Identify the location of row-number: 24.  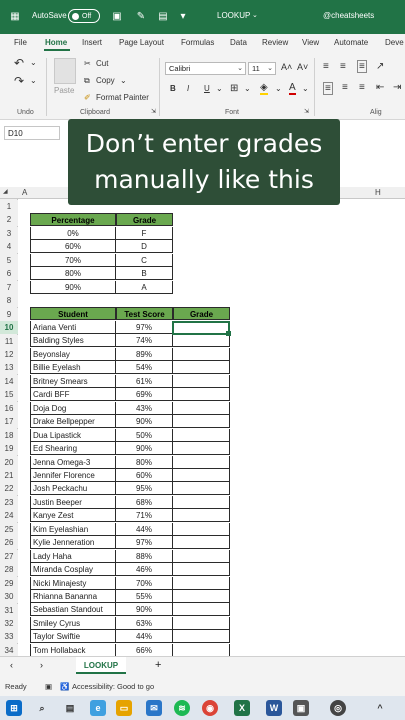
(9, 516).